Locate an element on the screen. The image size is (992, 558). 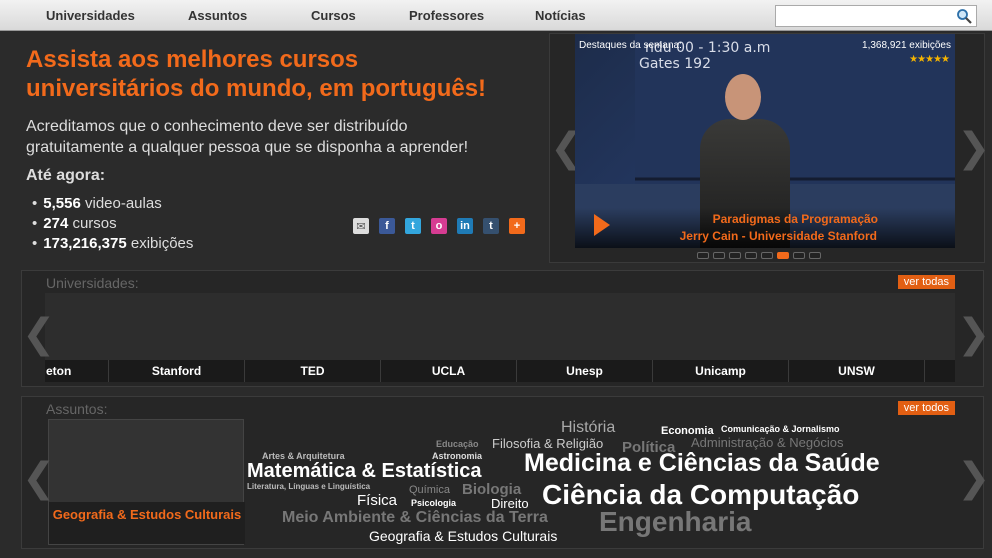
search-box is located at coordinates (876, 16).